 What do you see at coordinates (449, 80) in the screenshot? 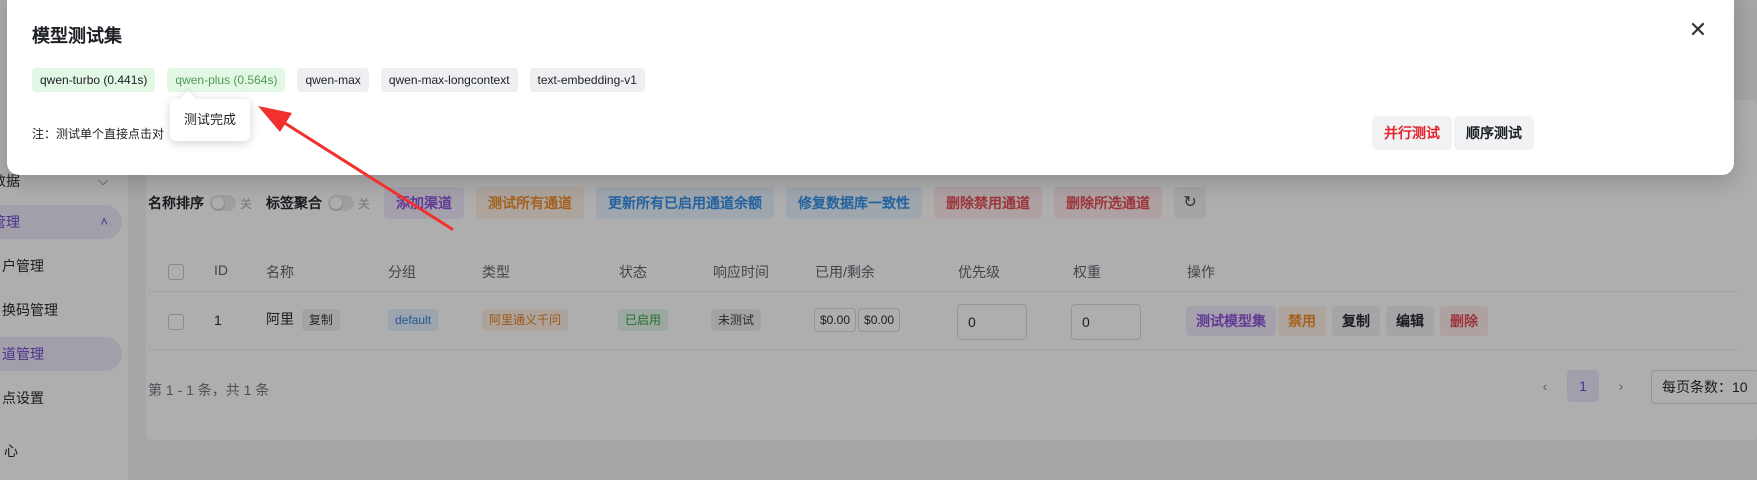
I see `model-tag: qwen-max-longcontext` at bounding box center [449, 80].